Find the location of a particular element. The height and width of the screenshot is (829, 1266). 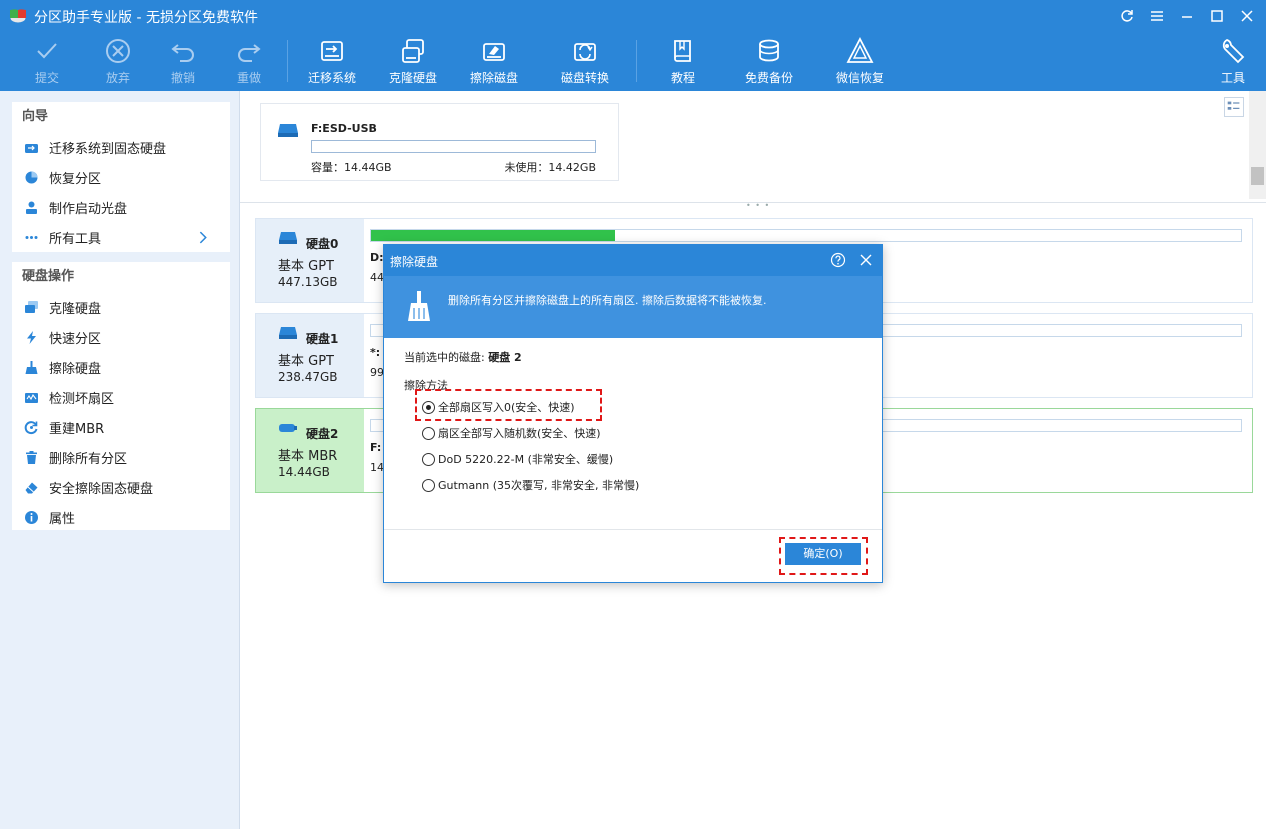

lightning-icon is located at coordinates (31, 337).